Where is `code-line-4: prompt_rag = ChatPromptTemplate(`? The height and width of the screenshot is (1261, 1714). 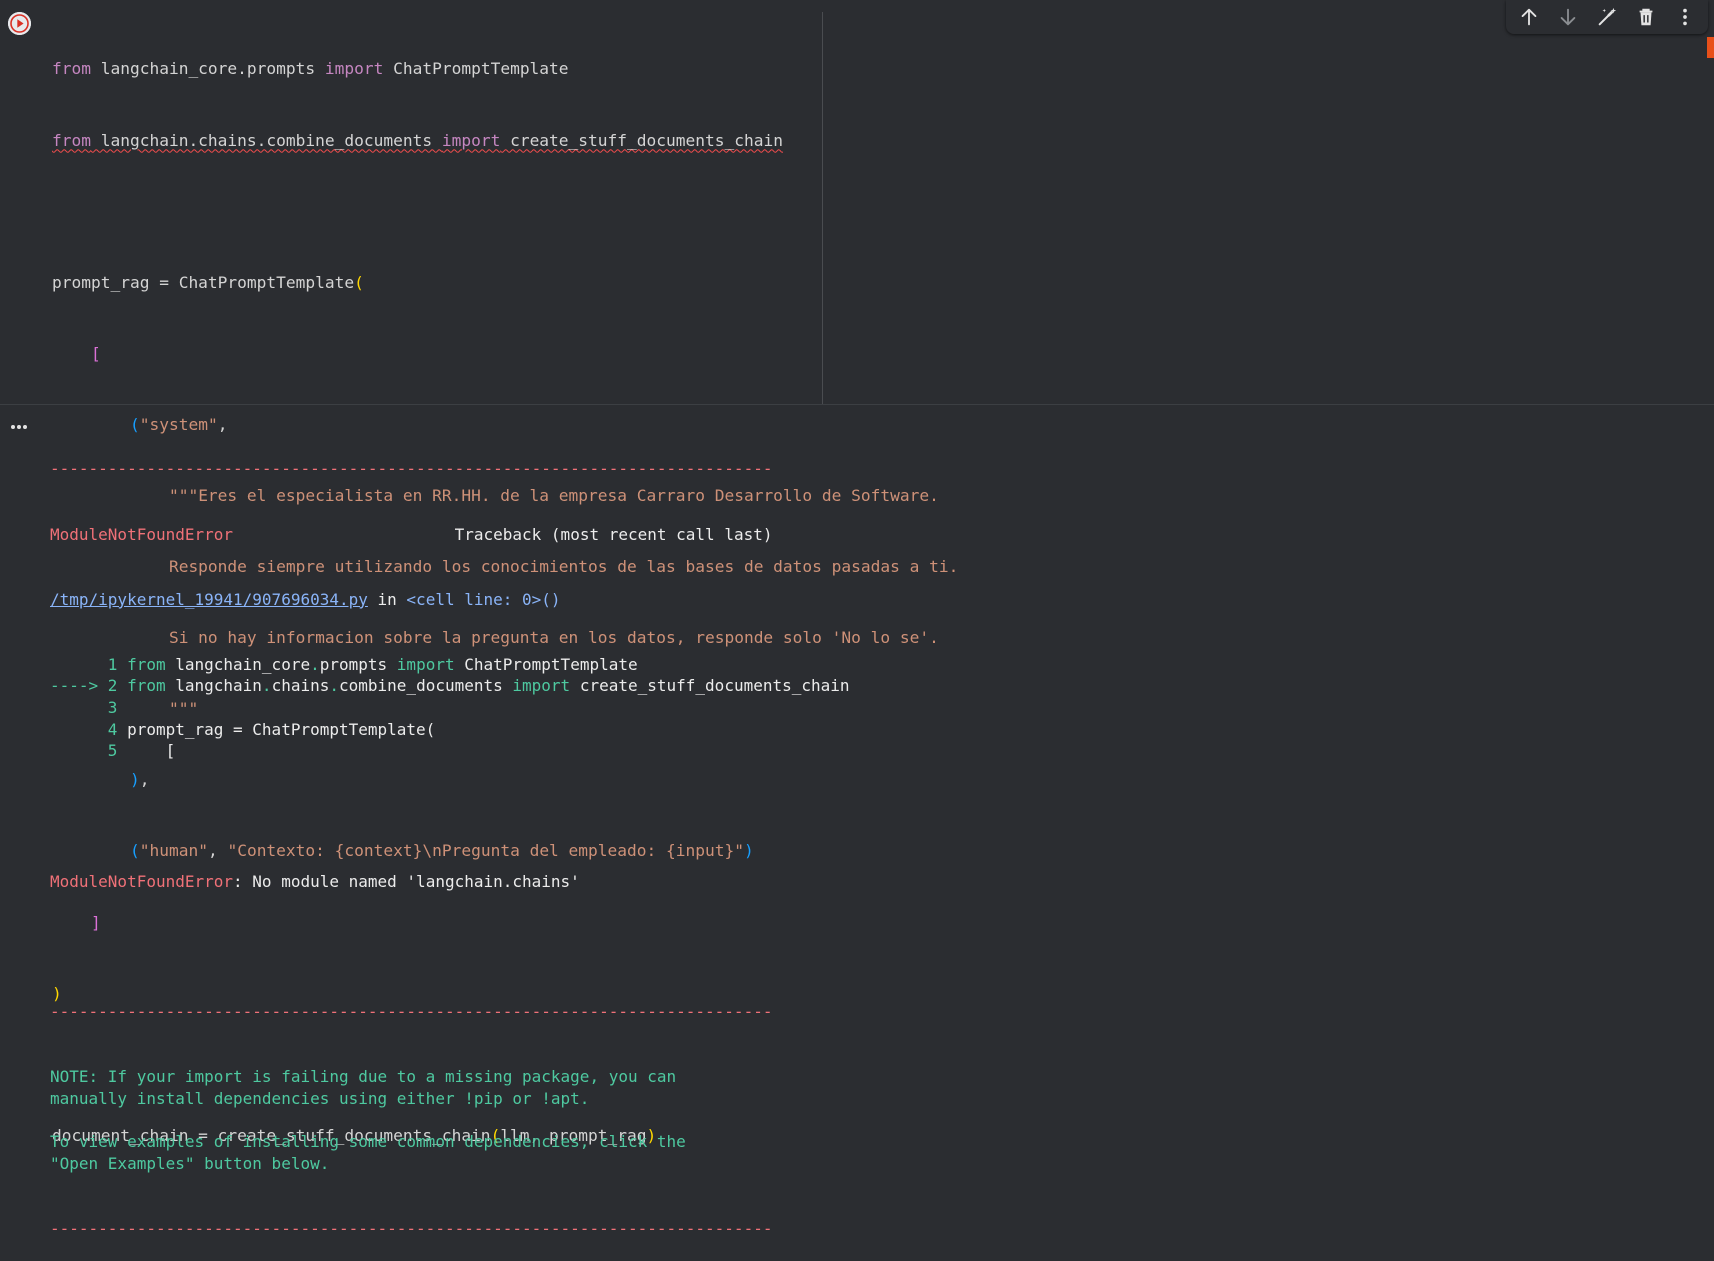 code-line-4: prompt_rag = ChatPromptTemplate( is located at coordinates (208, 282).